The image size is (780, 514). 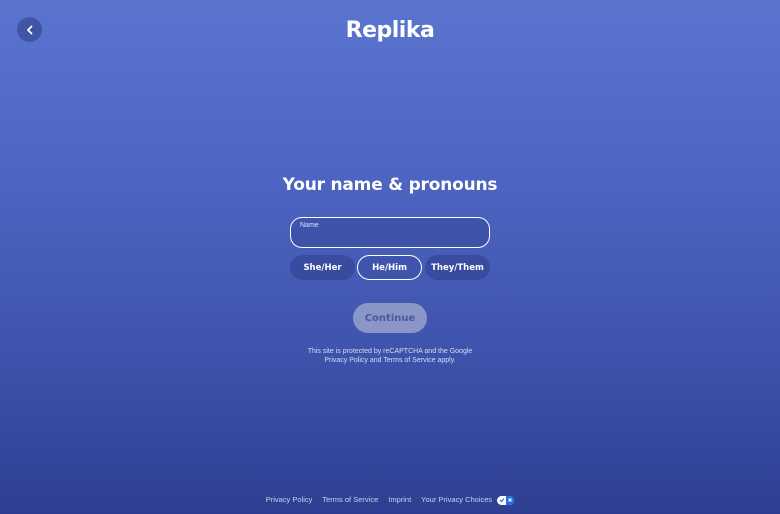 What do you see at coordinates (390, 318) in the screenshot?
I see `continue-button: Continue` at bounding box center [390, 318].